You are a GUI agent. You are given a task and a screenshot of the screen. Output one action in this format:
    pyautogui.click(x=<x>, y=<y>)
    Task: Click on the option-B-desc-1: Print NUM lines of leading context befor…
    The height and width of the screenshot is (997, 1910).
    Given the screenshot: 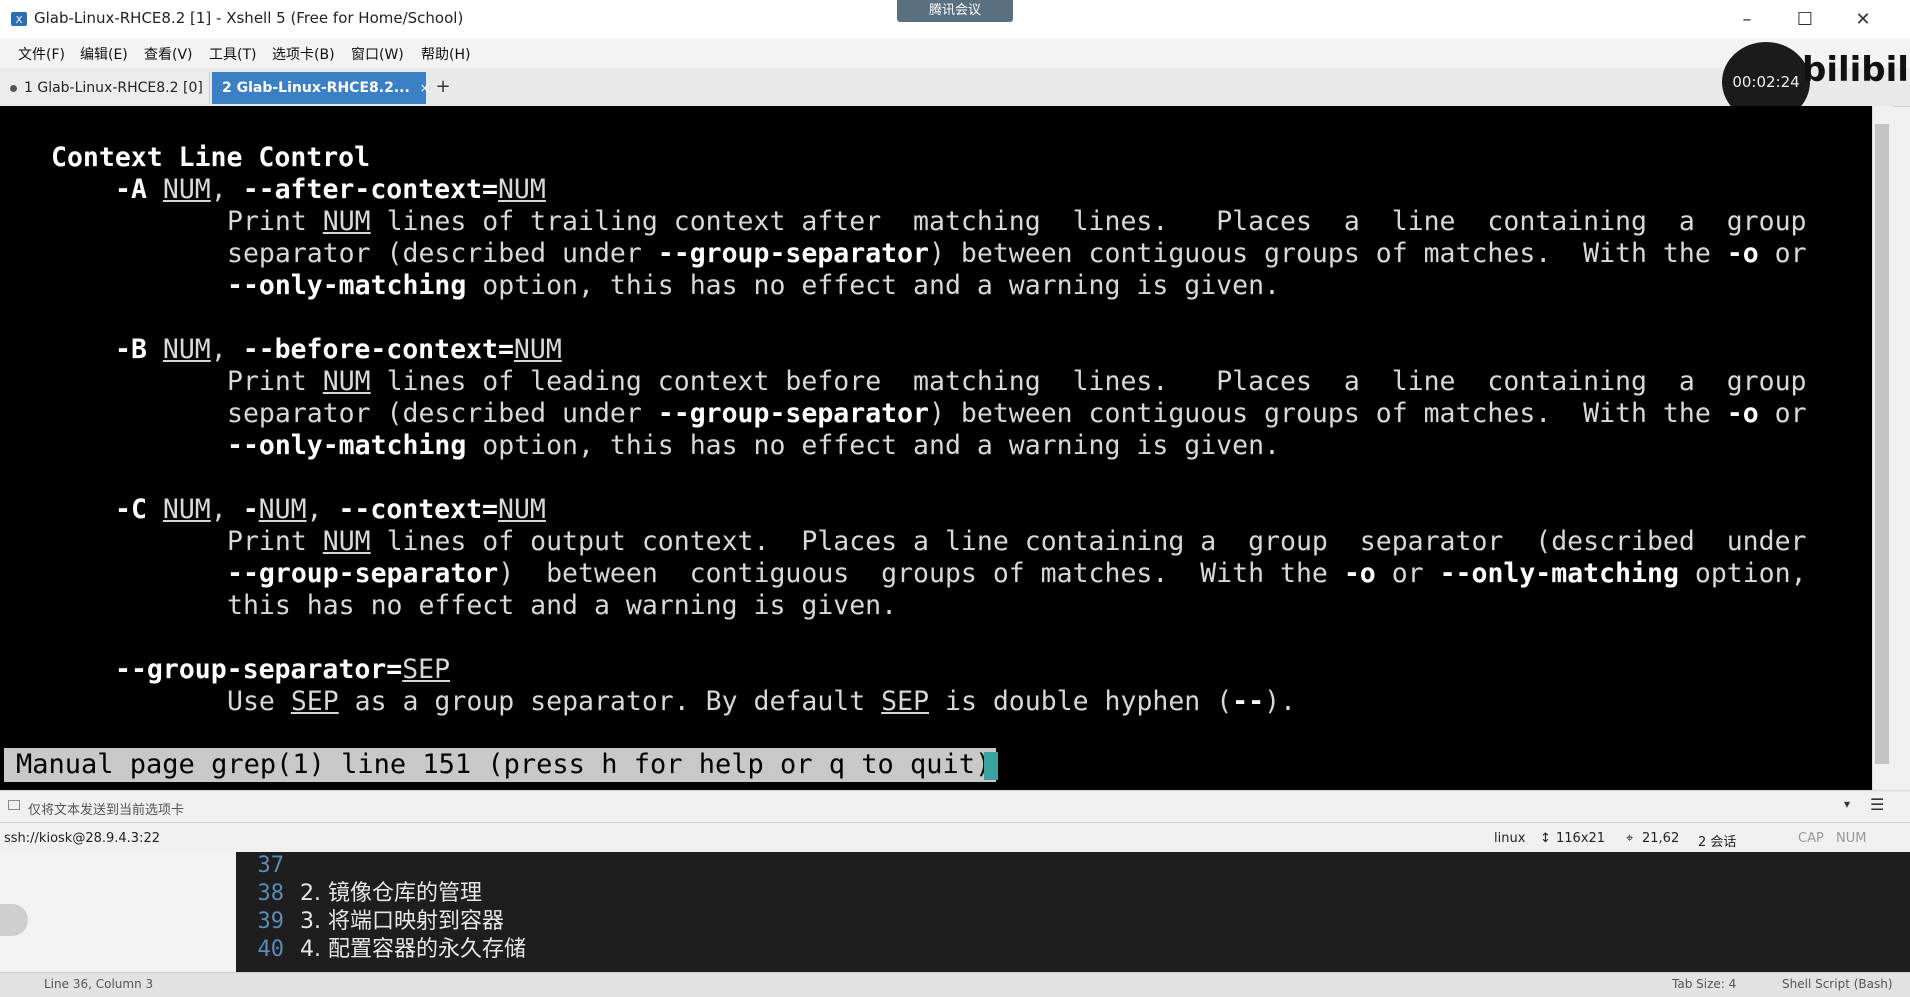 What is the action you would take?
    pyautogui.click(x=1017, y=381)
    